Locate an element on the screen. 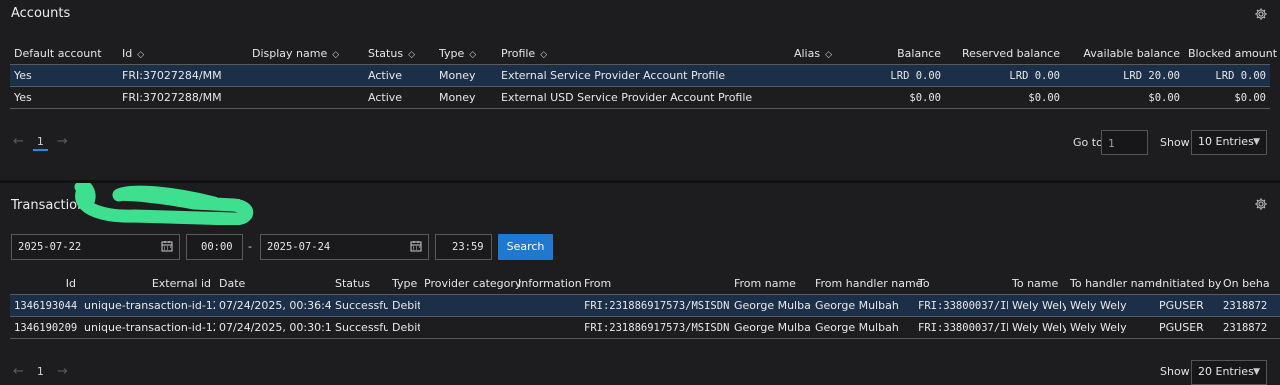 The height and width of the screenshot is (385, 1280). show-label: Show is located at coordinates (1175, 371).